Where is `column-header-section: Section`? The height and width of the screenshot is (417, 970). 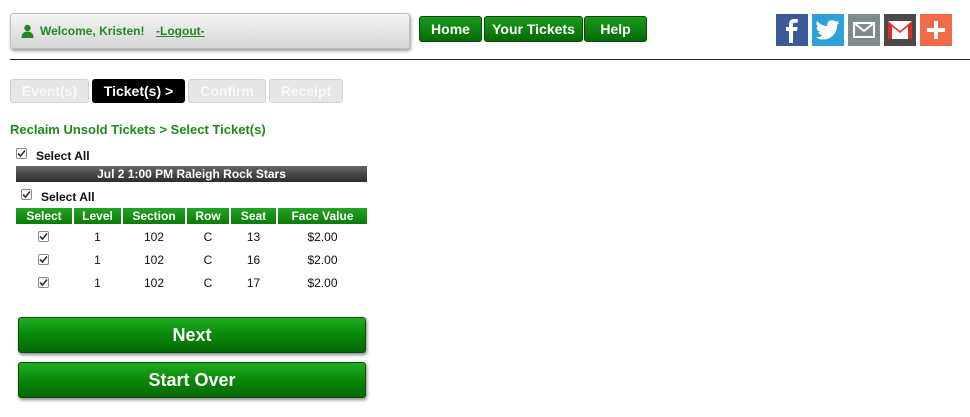
column-header-section: Section is located at coordinates (154, 216).